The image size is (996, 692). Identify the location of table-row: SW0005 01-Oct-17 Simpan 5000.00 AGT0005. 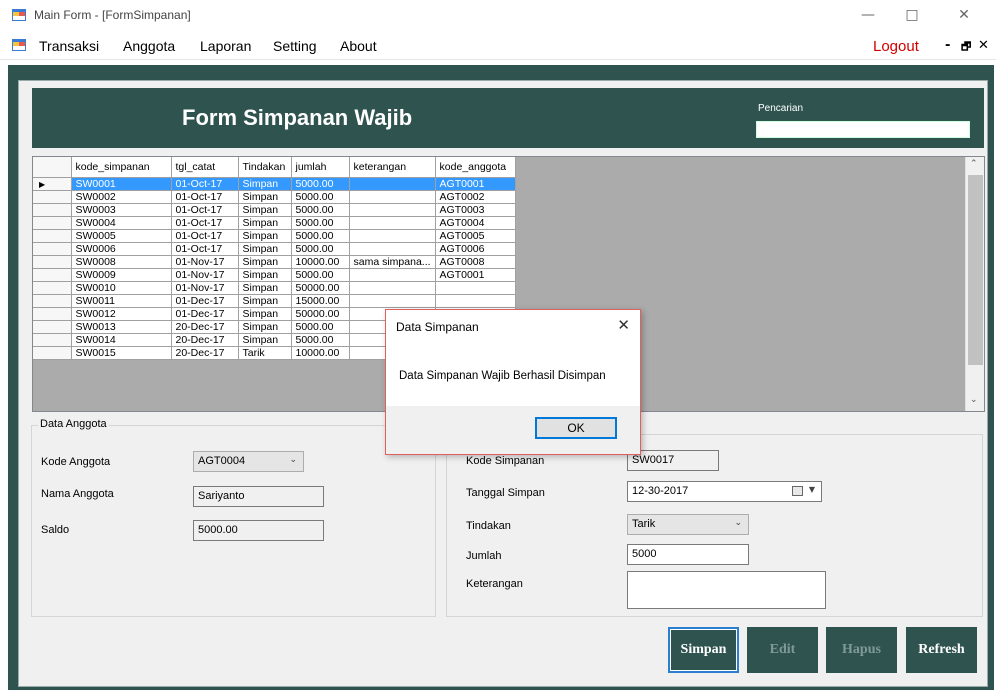
(274, 236).